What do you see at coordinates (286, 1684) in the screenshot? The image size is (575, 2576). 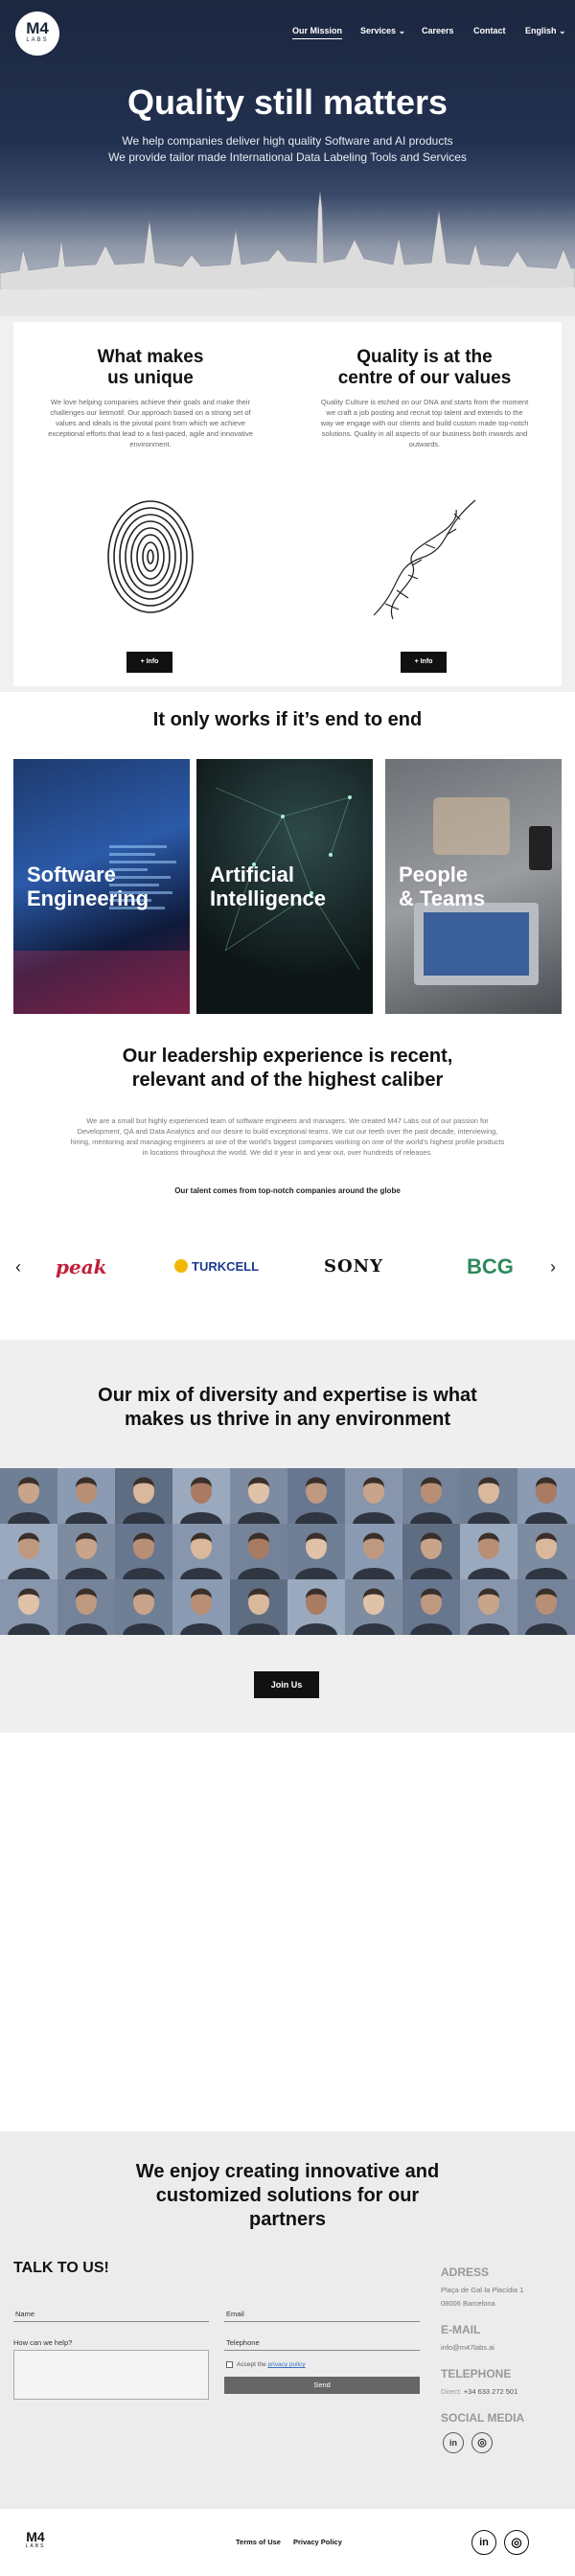 I see `join-us-button: Join Us` at bounding box center [286, 1684].